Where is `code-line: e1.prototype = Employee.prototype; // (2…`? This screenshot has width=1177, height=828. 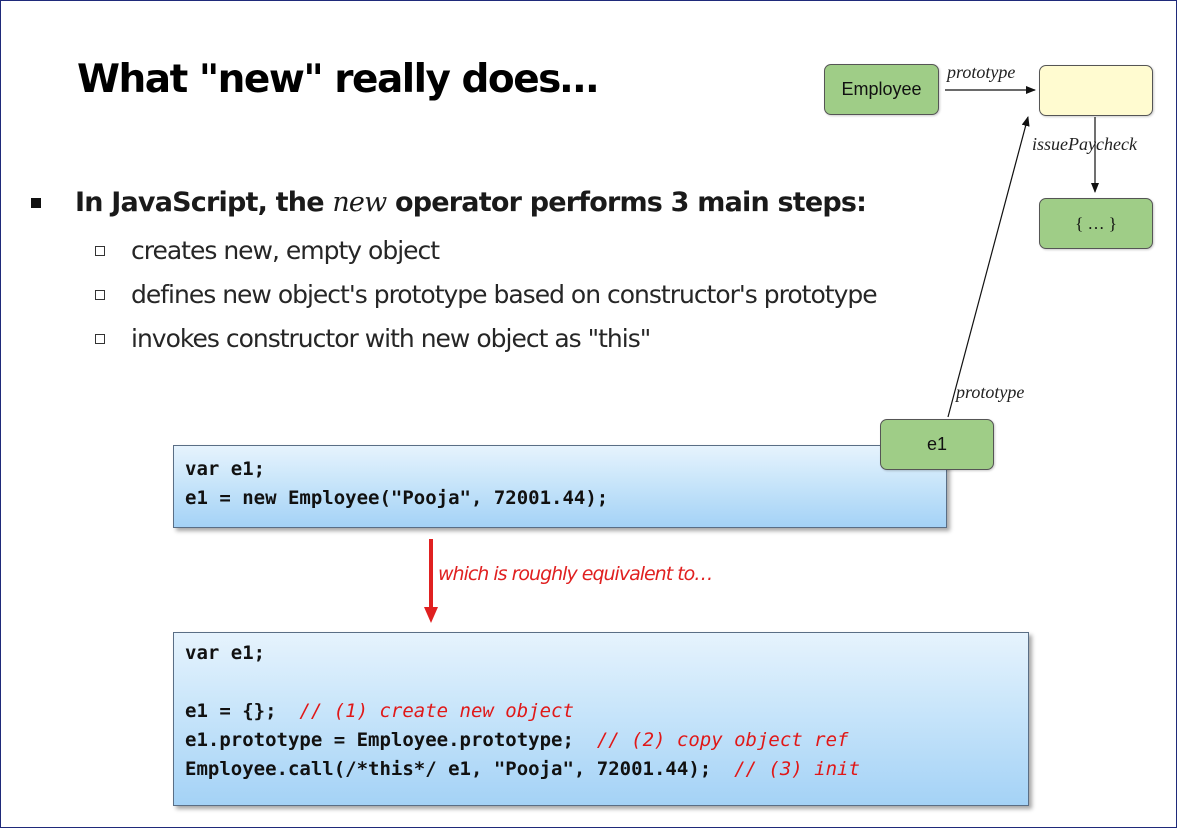 code-line: e1.prototype = Employee.prototype; // (2… is located at coordinates (517, 740).